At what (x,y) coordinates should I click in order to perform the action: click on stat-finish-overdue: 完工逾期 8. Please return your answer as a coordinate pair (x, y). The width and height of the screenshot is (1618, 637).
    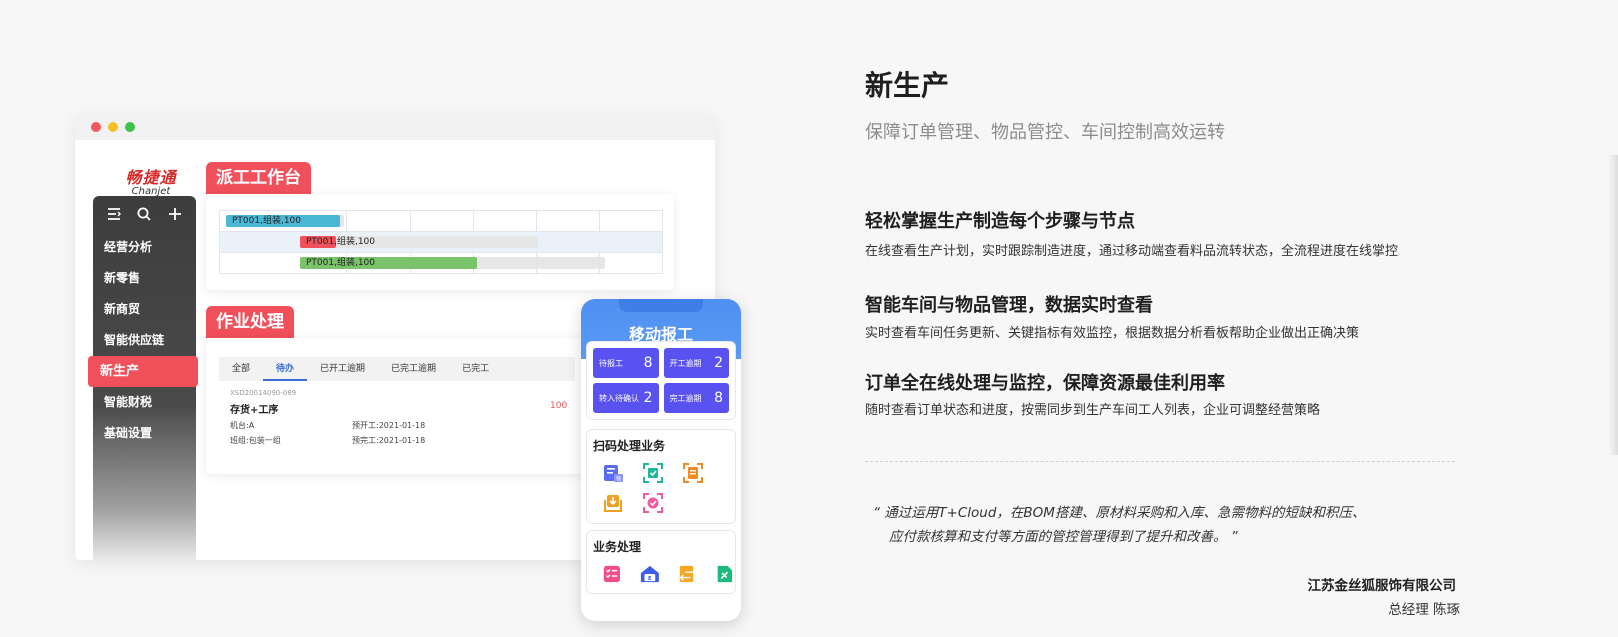
    Looking at the image, I should click on (696, 398).